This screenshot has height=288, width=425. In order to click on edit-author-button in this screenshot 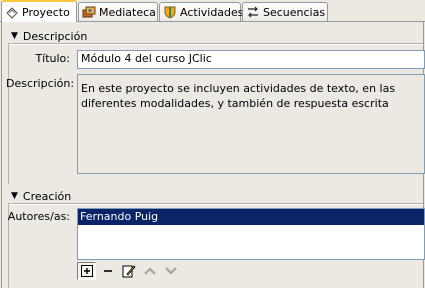, I will do `click(128, 271)`.